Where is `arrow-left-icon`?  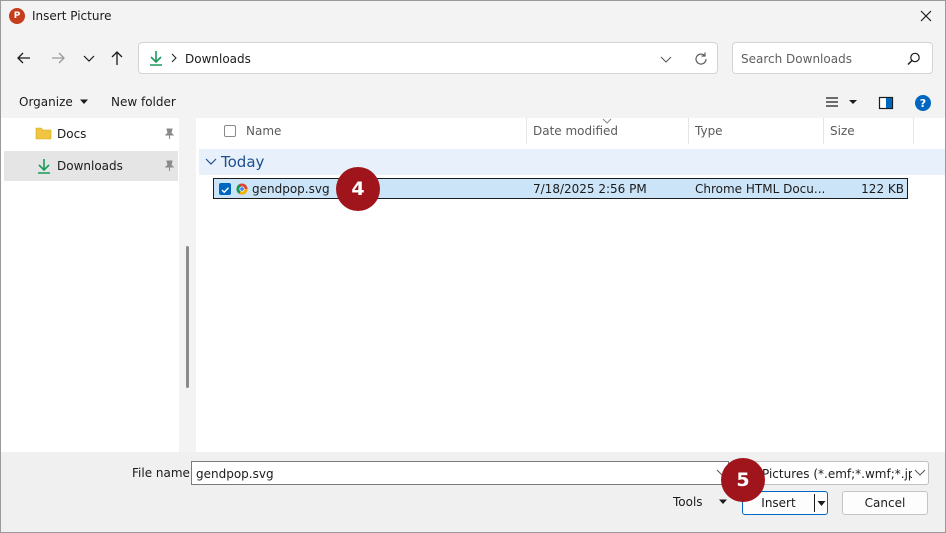 arrow-left-icon is located at coordinates (23, 58).